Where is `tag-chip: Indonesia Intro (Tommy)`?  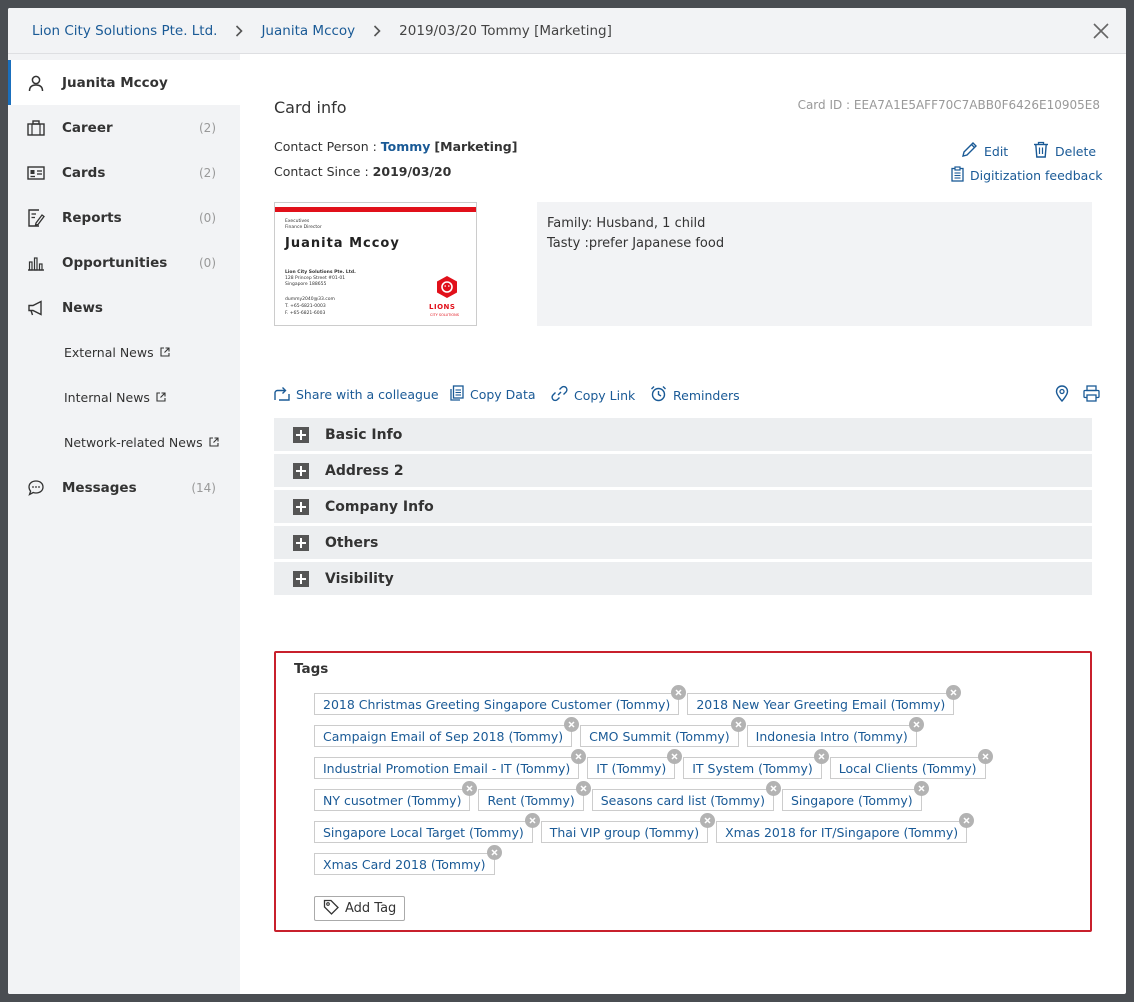 tag-chip: Indonesia Intro (Tommy) is located at coordinates (835, 732).